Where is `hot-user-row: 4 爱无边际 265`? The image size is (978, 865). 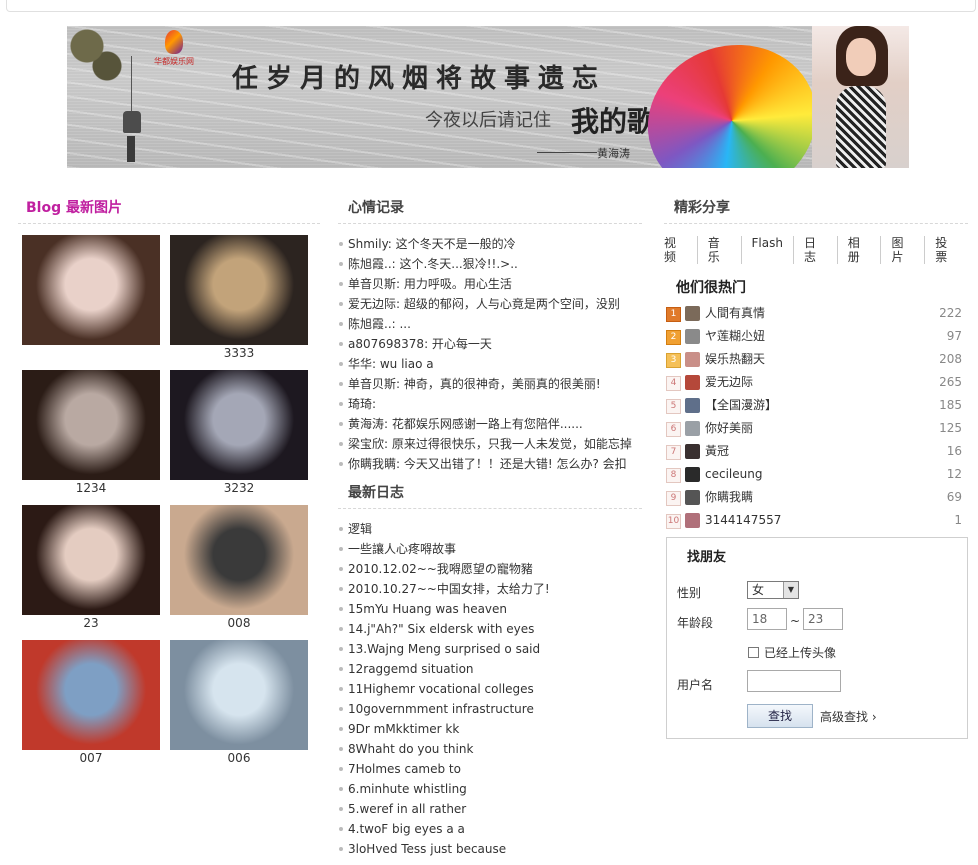 hot-user-row: 4 爱无边际 265 is located at coordinates (816, 382).